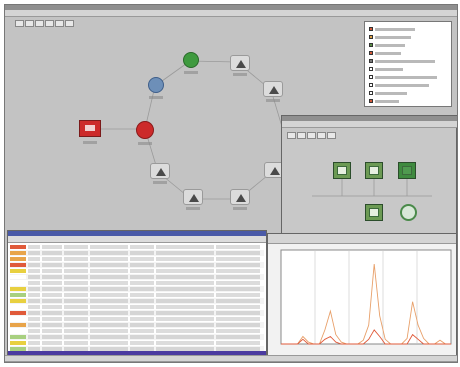 This screenshot has width=460, height=367. Describe the element at coordinates (408, 212) in the screenshot. I see `globe-icon` at that location.